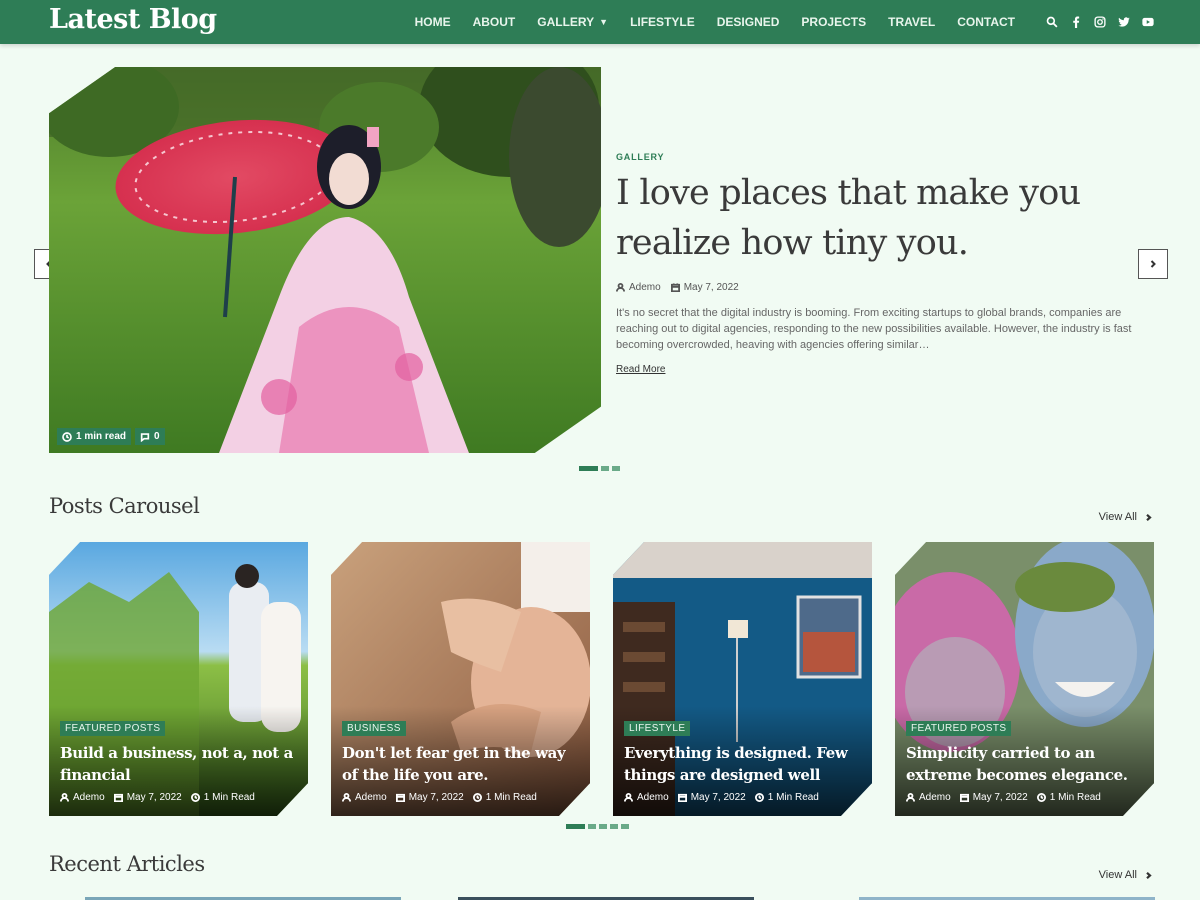  I want to click on twitter-icon, so click(1124, 22).